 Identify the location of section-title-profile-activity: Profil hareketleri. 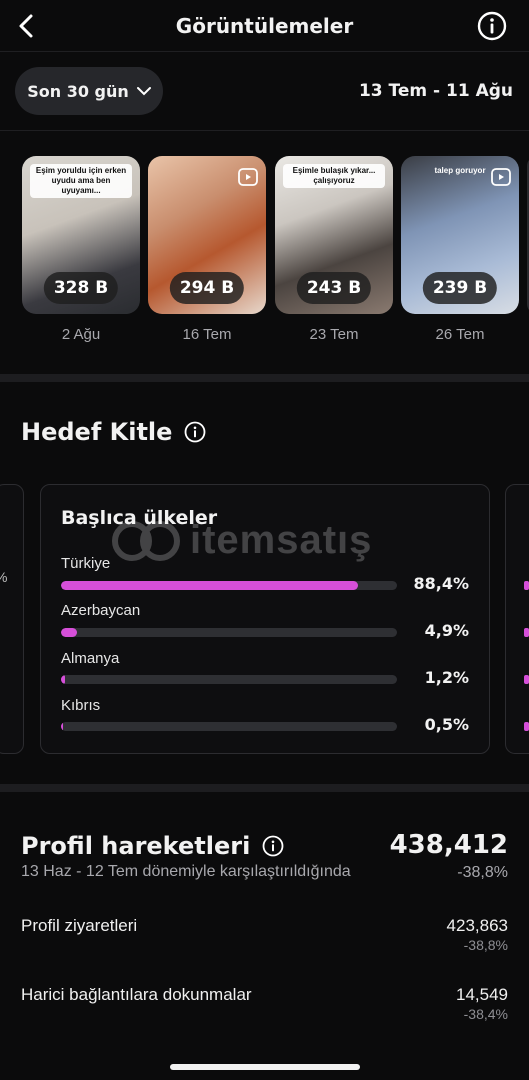
(152, 846).